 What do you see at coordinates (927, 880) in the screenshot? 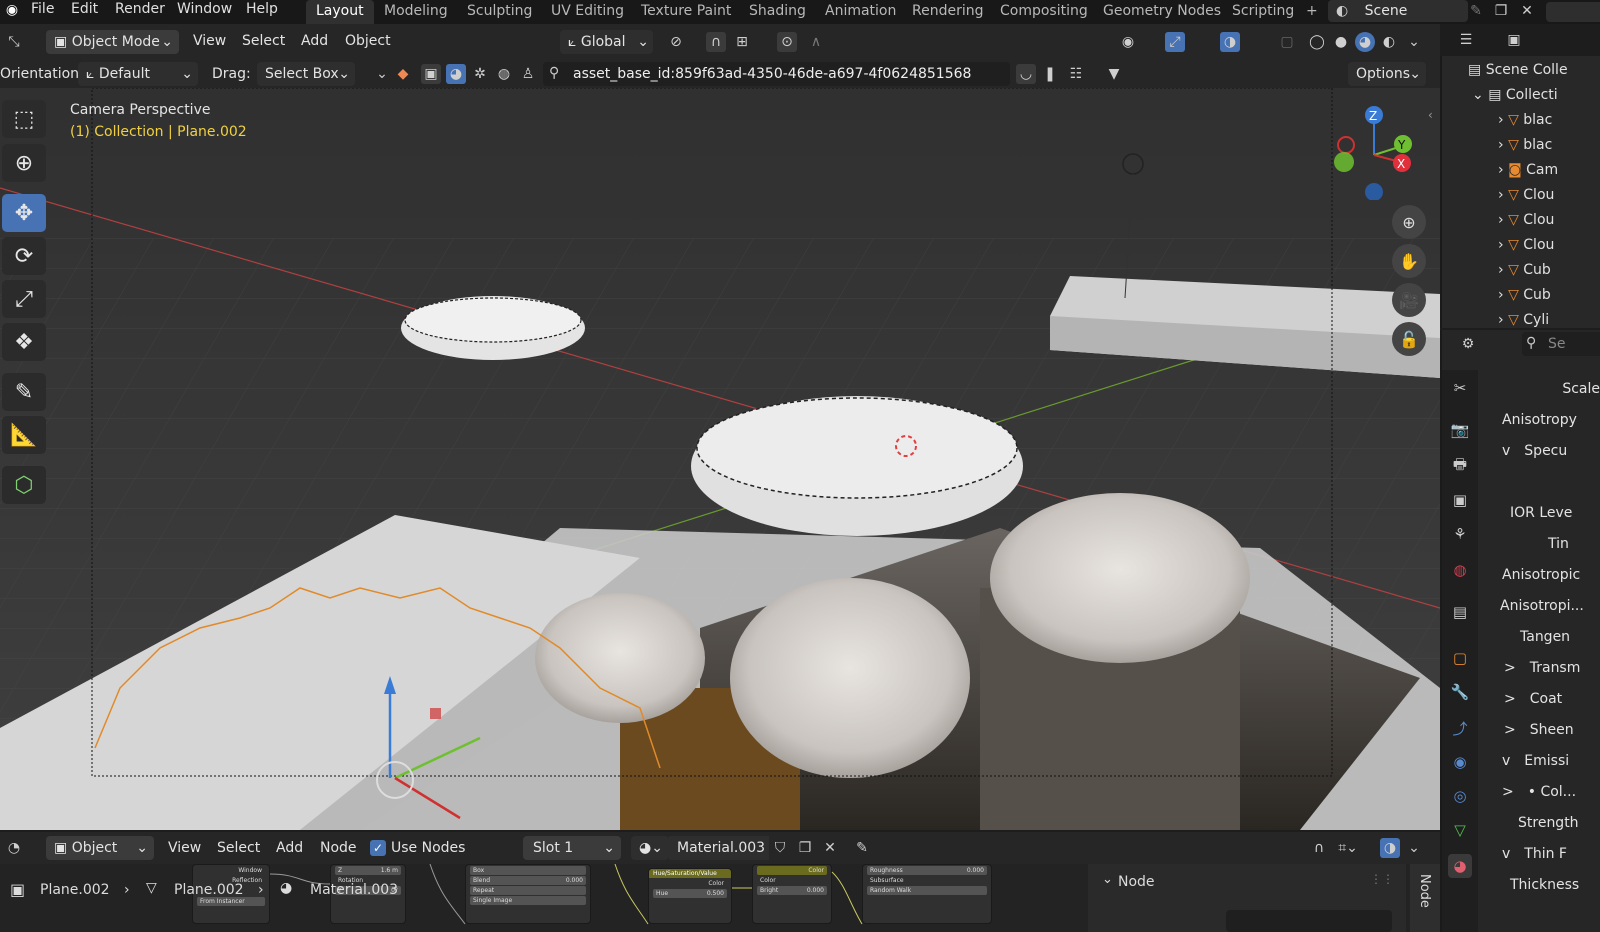
I see `node-socket: Subsurface` at bounding box center [927, 880].